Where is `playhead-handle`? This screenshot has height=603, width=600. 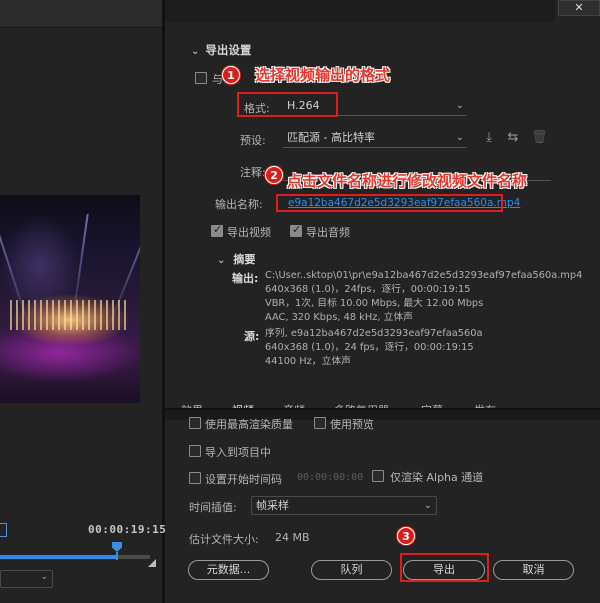
playhead-handle is located at coordinates (117, 551).